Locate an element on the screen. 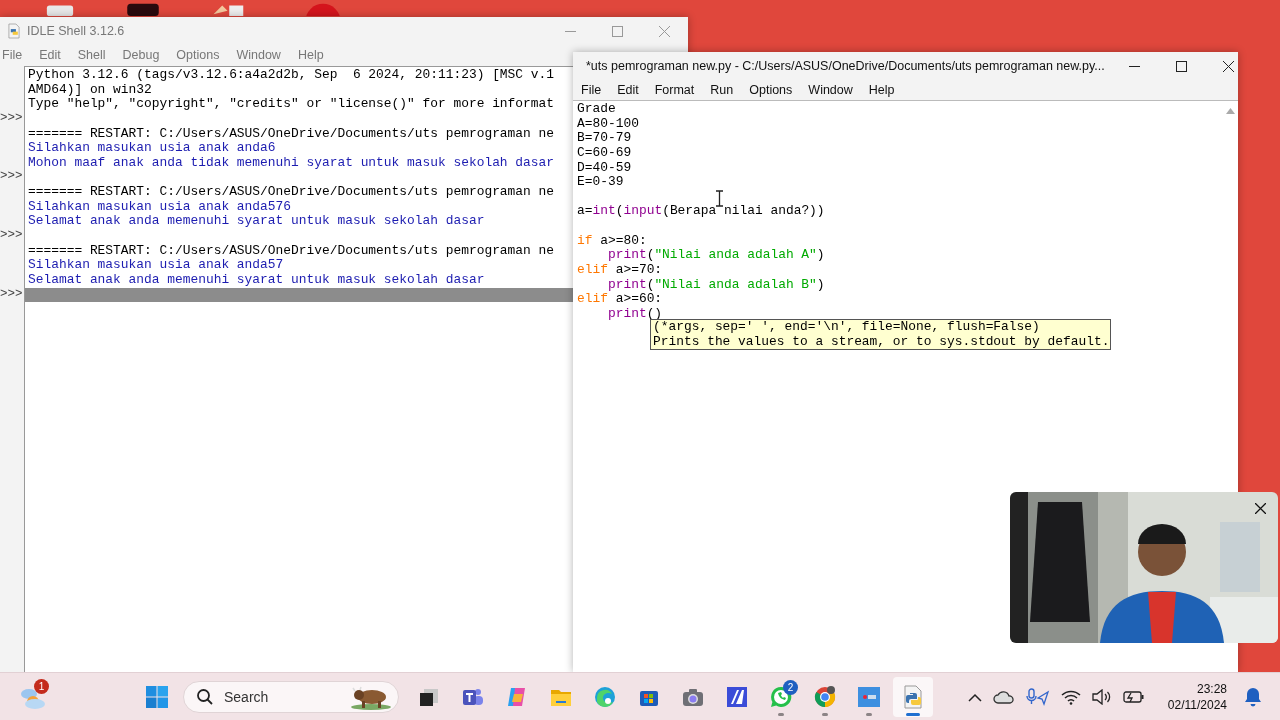  code-line: B=70-79 is located at coordinates (604, 138).